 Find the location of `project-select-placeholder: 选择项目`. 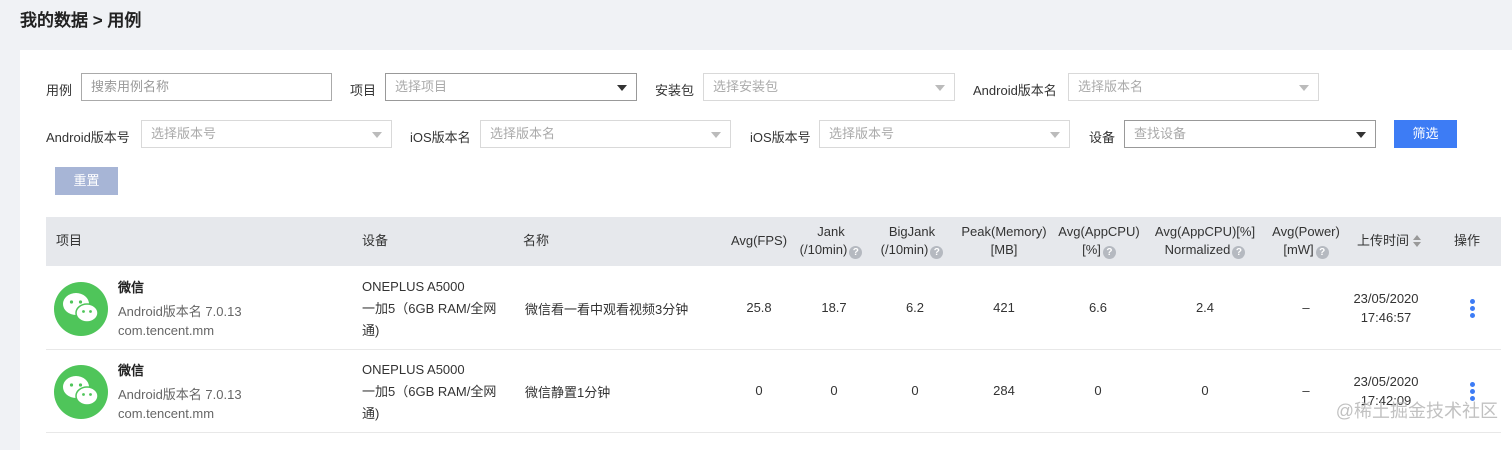

project-select-placeholder: 选择项目 is located at coordinates (421, 86).